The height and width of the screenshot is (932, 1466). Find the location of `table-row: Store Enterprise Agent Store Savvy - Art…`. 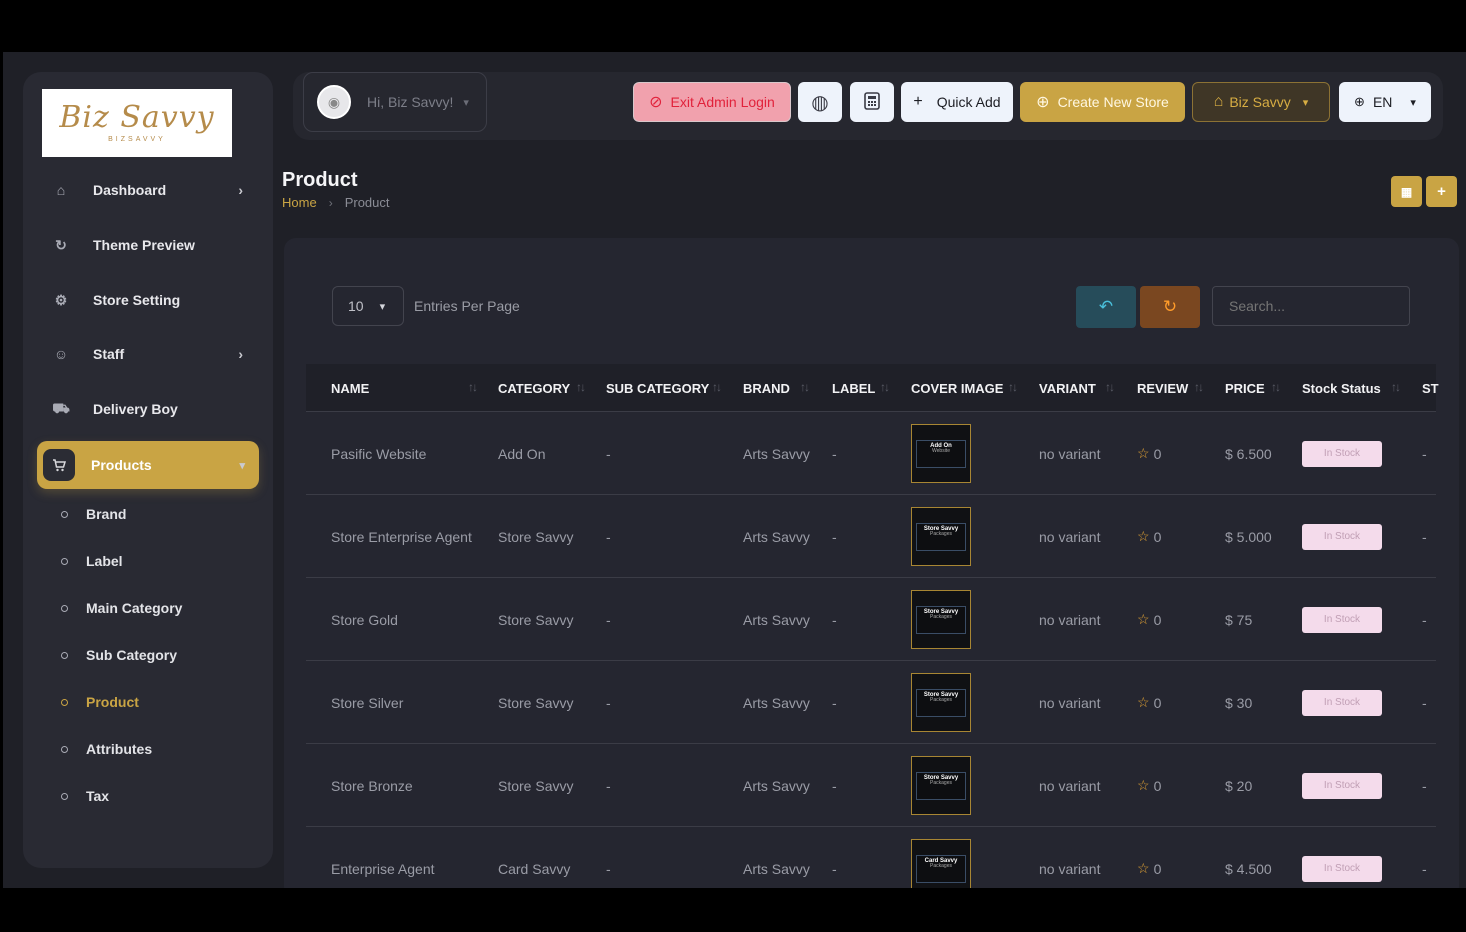

table-row: Store Enterprise Agent Store Savvy - Art… is located at coordinates (871, 536).